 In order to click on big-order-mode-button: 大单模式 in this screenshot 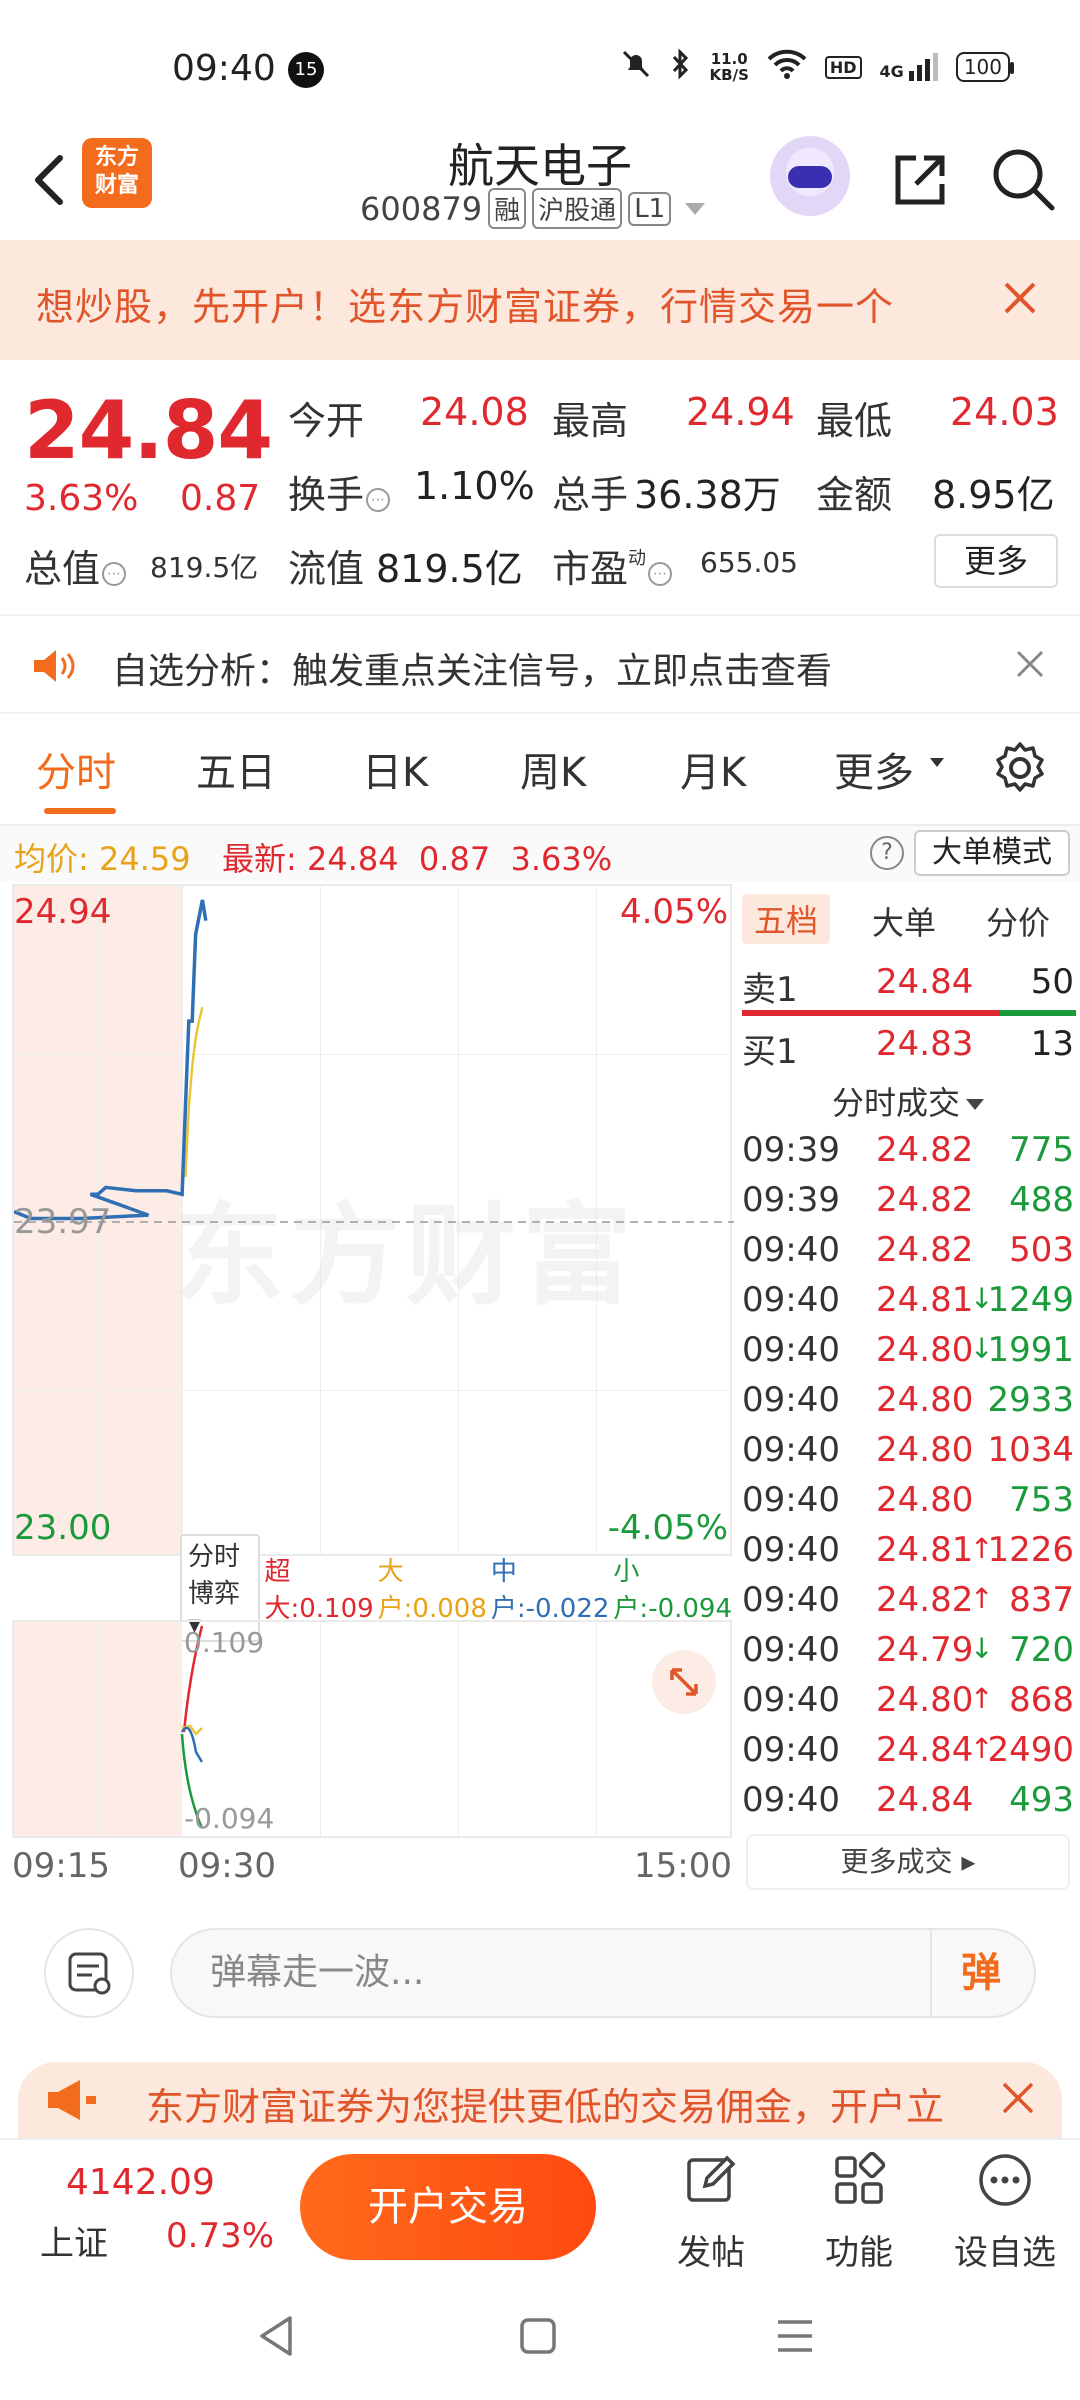, I will do `click(992, 853)`.